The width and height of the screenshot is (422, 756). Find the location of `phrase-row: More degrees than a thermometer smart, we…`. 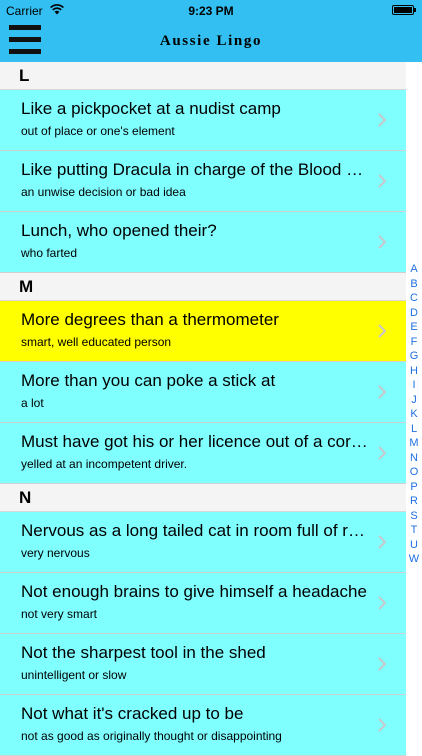

phrase-row: More degrees than a thermometer smart, we… is located at coordinates (203, 331).